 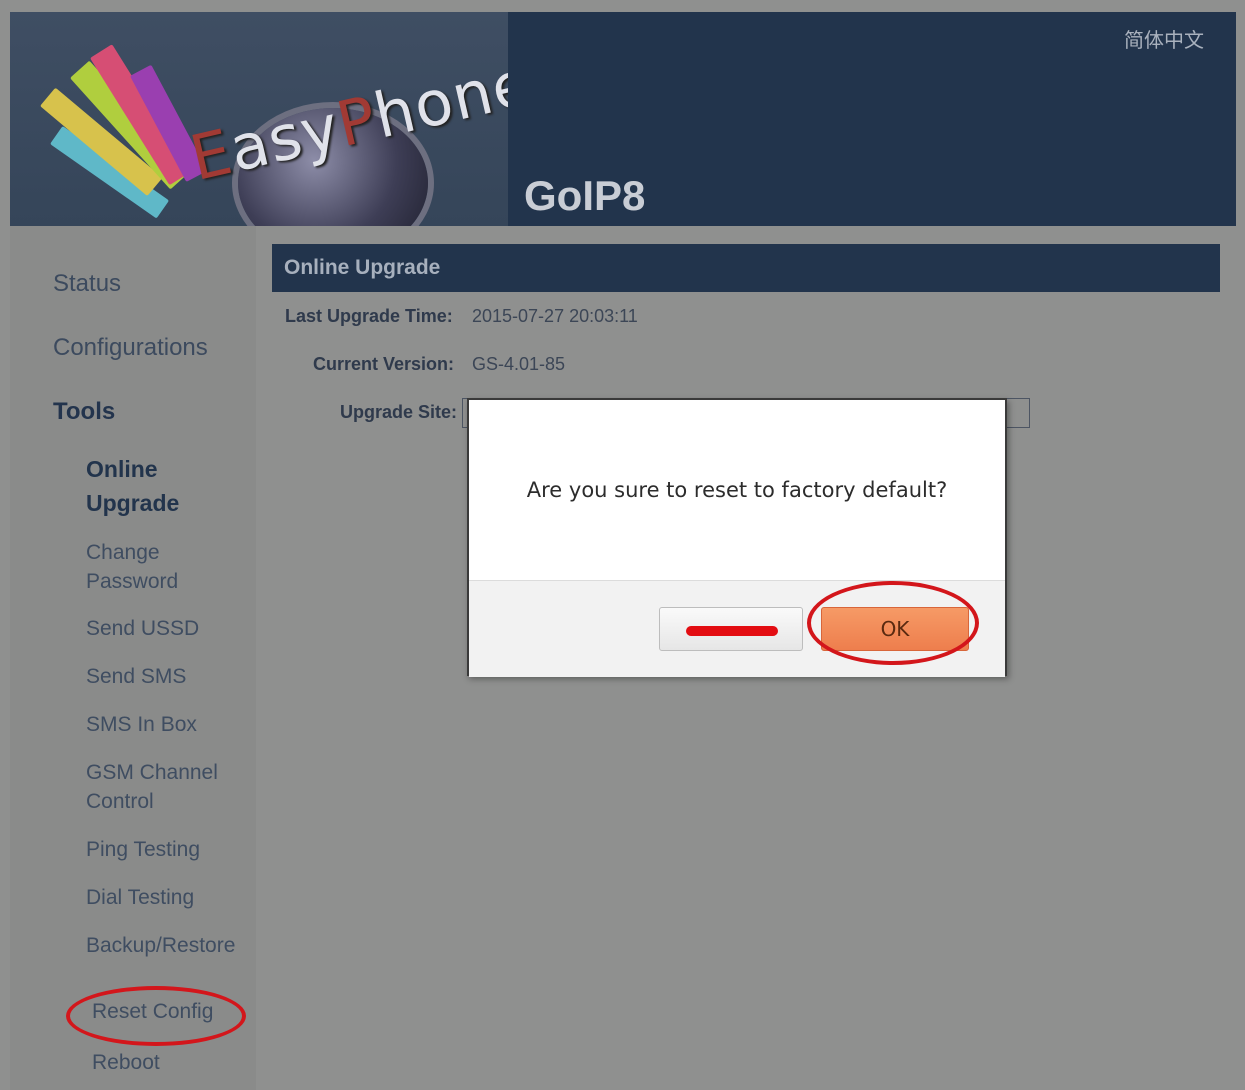 What do you see at coordinates (746, 268) in the screenshot?
I see `panel-header: Online Upgrade` at bounding box center [746, 268].